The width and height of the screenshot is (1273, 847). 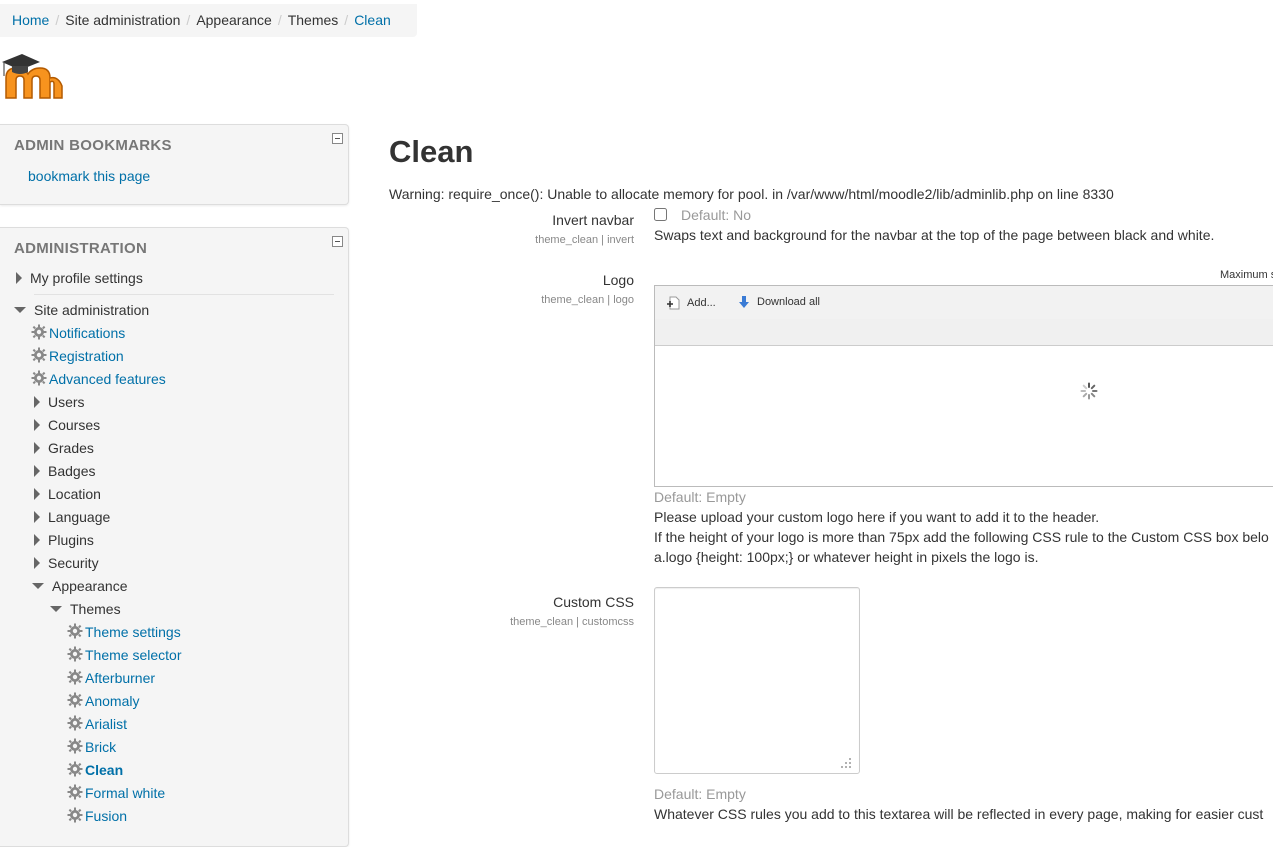 What do you see at coordinates (313, 20) in the screenshot?
I see `breadcrumb-themes: Themes` at bounding box center [313, 20].